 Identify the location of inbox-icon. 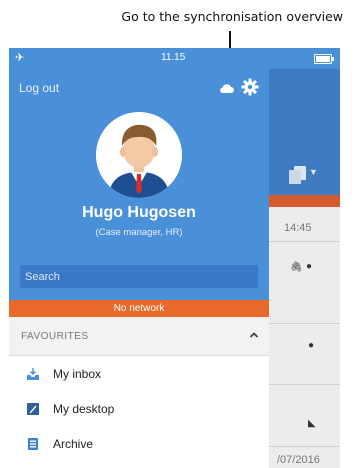
(33, 374).